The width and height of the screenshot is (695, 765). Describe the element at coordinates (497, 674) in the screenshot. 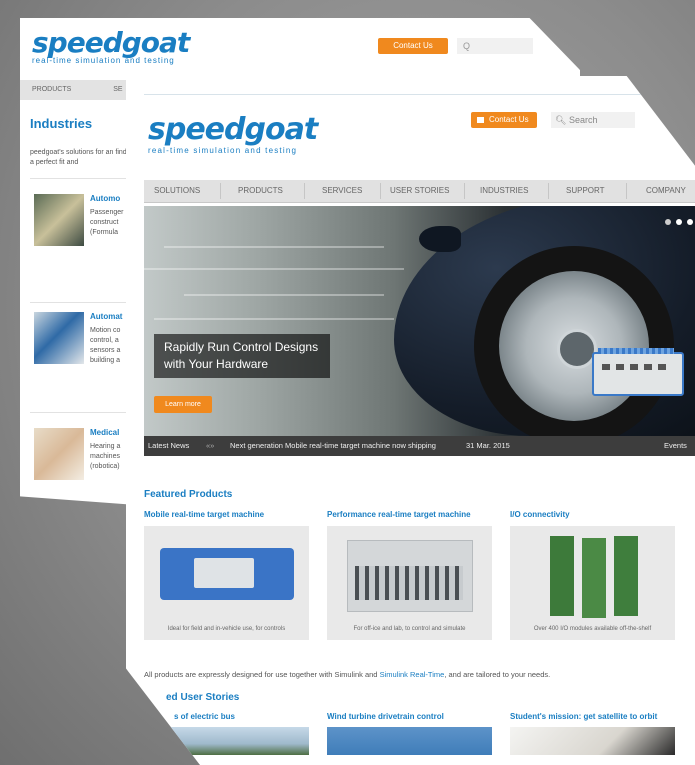

I see `products-text-post: , and are tailored to your needs.` at that location.